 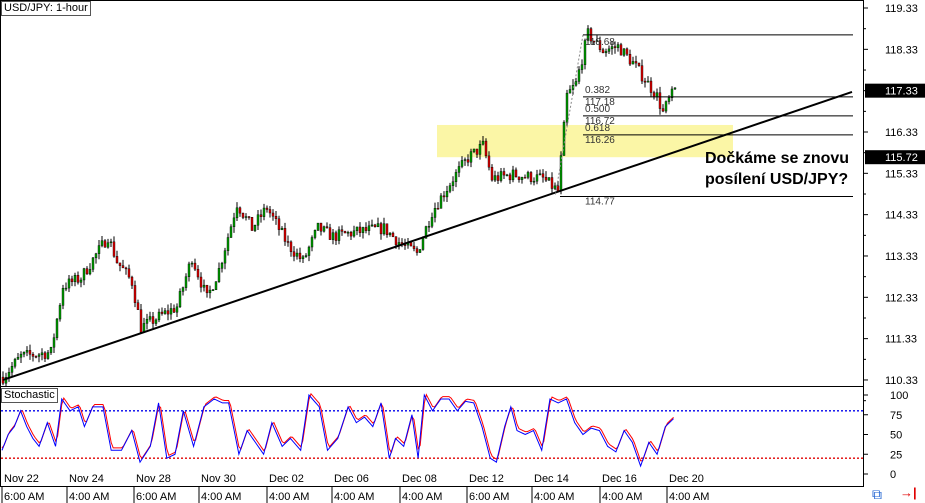 What do you see at coordinates (777, 169) in the screenshot?
I see `annotation-text: Dočkáme se znovu posílení USD/JPY?` at bounding box center [777, 169].